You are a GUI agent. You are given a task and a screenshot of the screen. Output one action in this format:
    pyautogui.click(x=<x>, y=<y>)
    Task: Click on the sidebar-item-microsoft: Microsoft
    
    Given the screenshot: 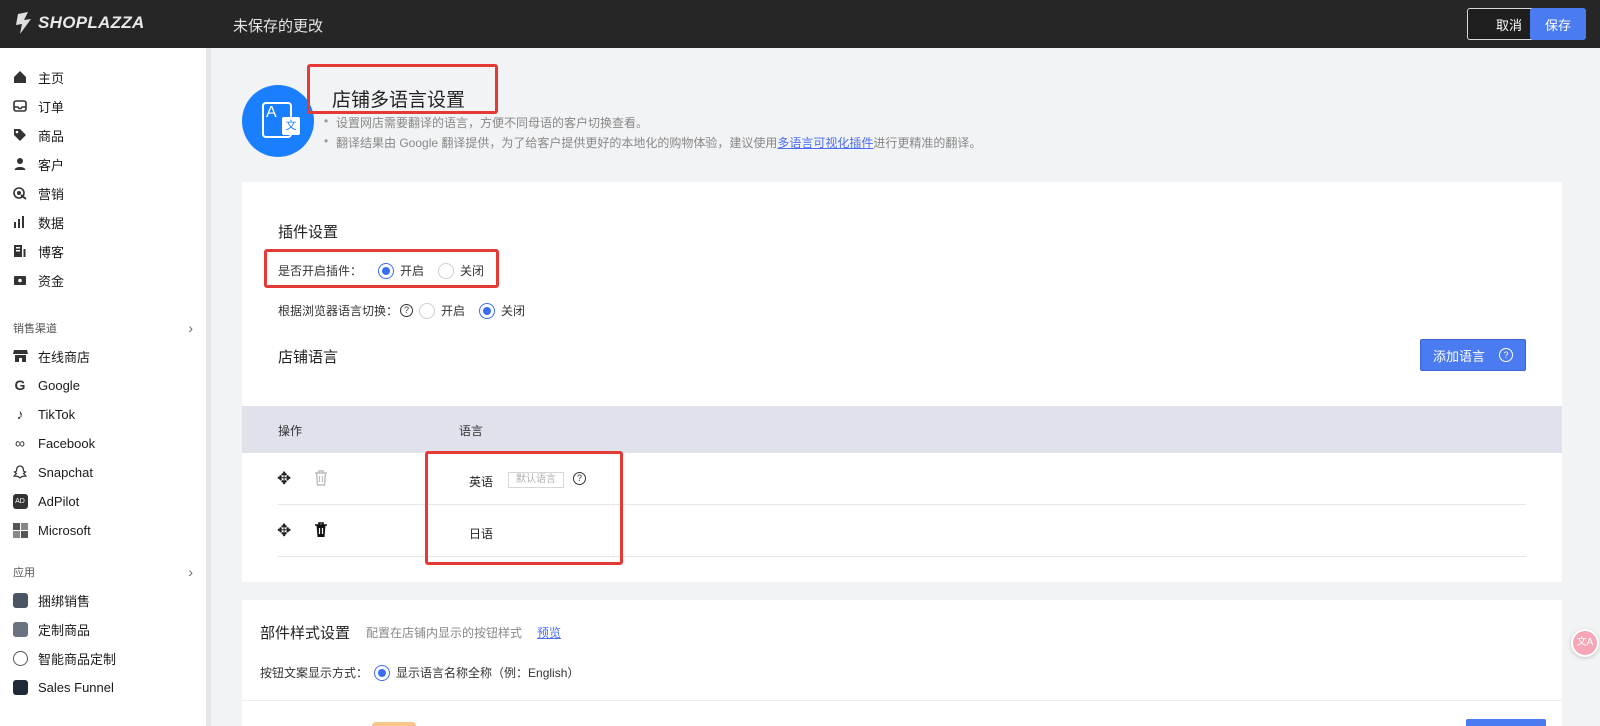 What is the action you would take?
    pyautogui.click(x=100, y=530)
    